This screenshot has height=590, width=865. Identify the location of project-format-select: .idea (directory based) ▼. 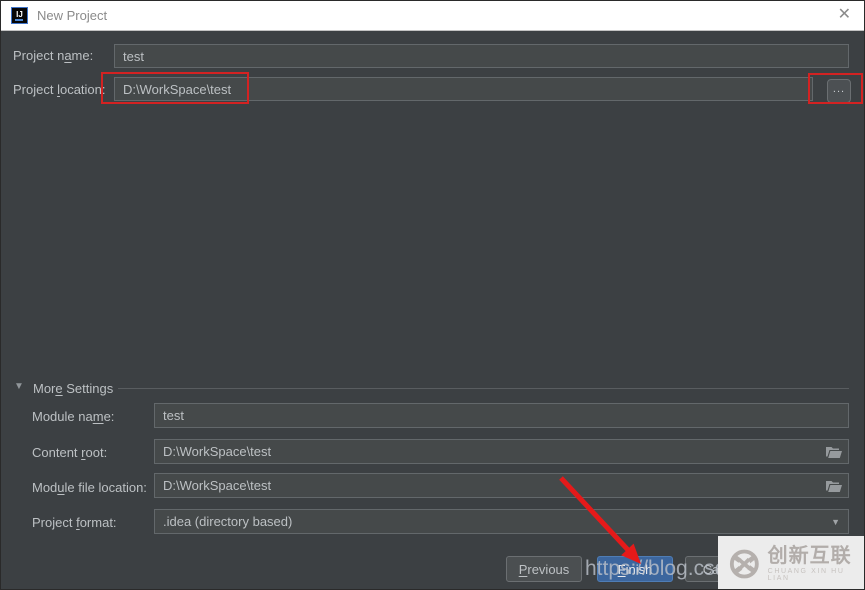
(501, 521).